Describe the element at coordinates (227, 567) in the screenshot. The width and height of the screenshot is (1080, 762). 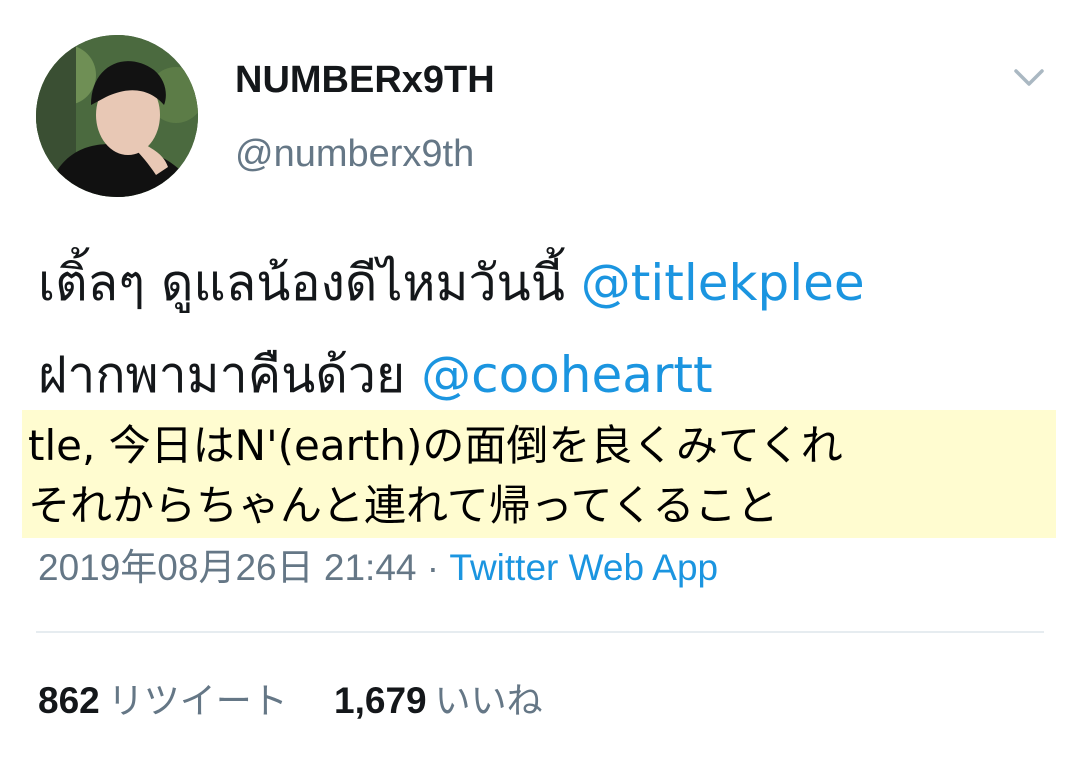
I see `timestamp: 2019年08月26日 21:44` at that location.